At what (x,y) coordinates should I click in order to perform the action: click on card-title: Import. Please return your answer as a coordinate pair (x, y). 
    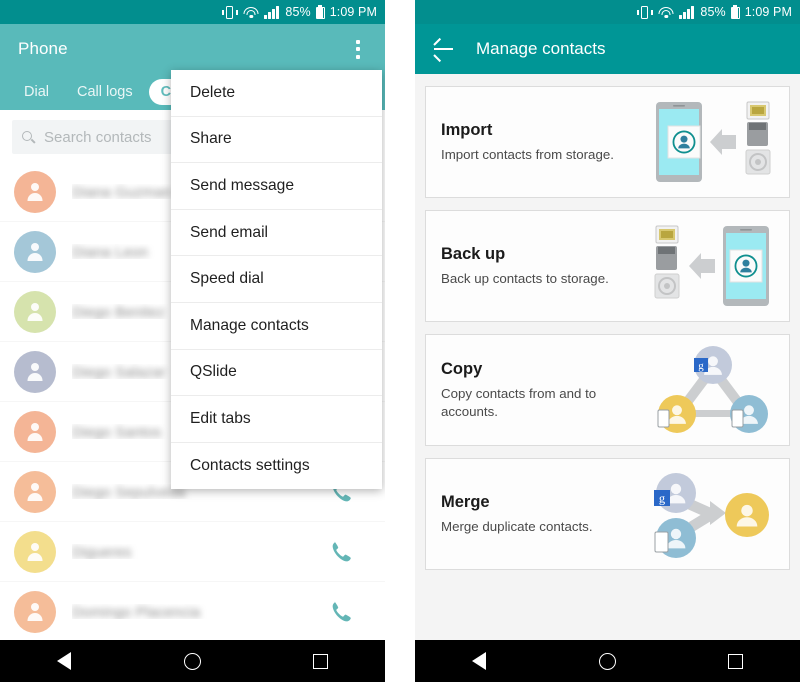
    Looking at the image, I should click on (467, 129).